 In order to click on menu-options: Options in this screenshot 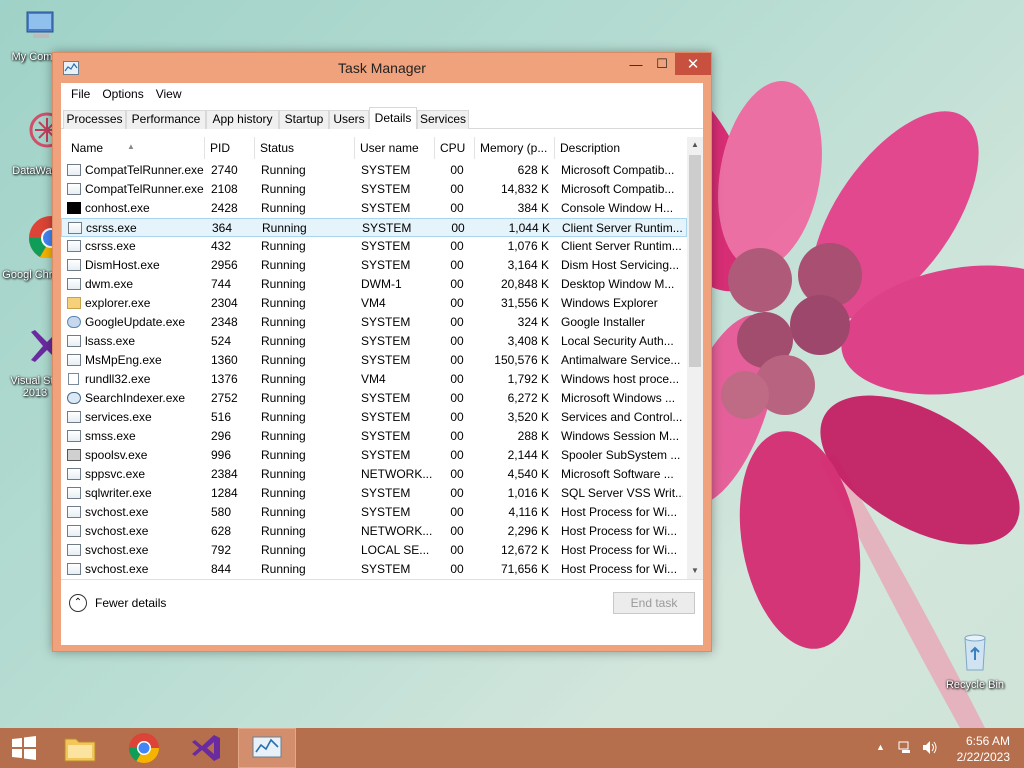, I will do `click(122, 94)`.